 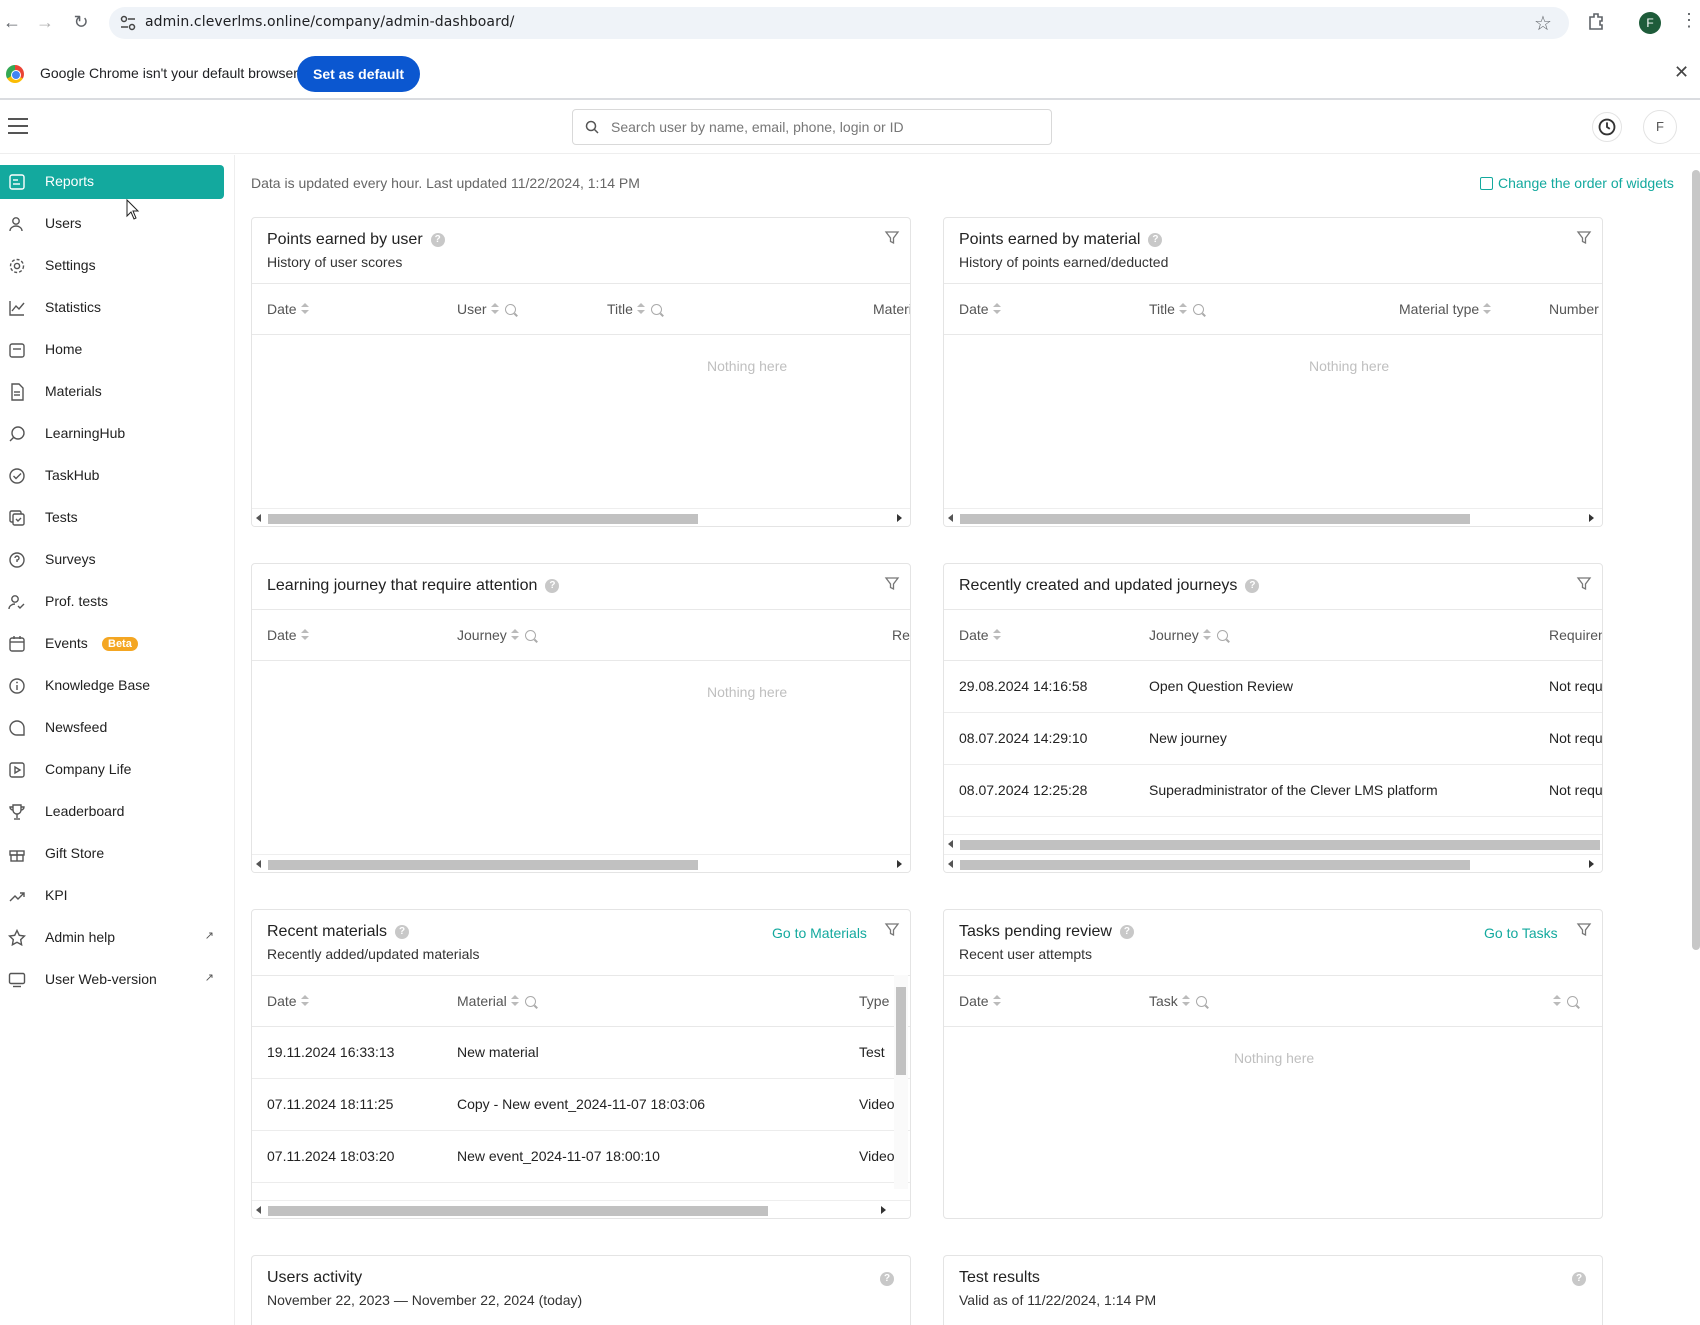 I want to click on empty-state: Nothing here, so click(x=747, y=692).